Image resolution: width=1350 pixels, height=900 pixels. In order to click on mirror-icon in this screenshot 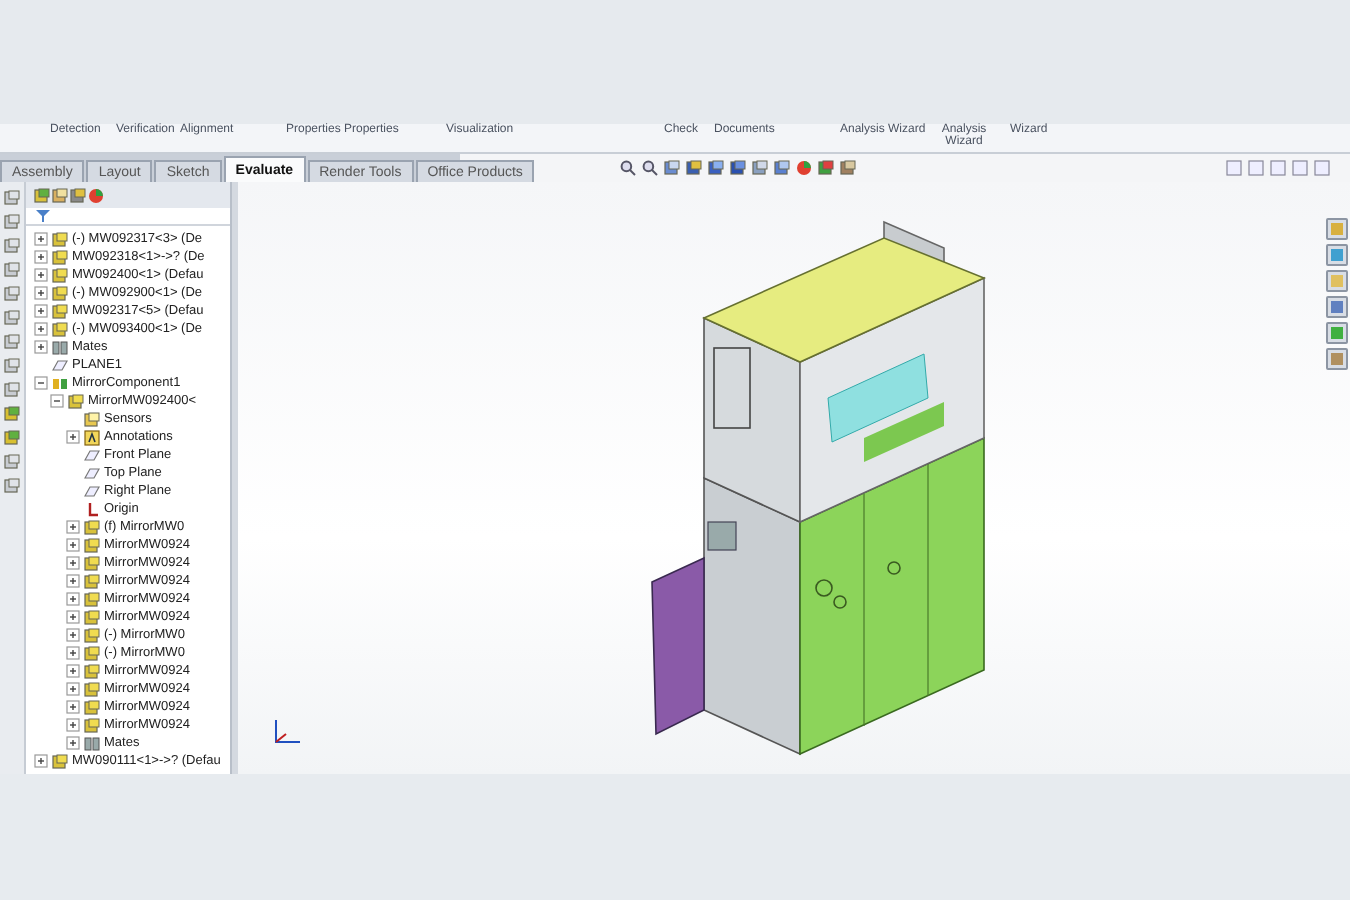, I will do `click(60, 383)`.